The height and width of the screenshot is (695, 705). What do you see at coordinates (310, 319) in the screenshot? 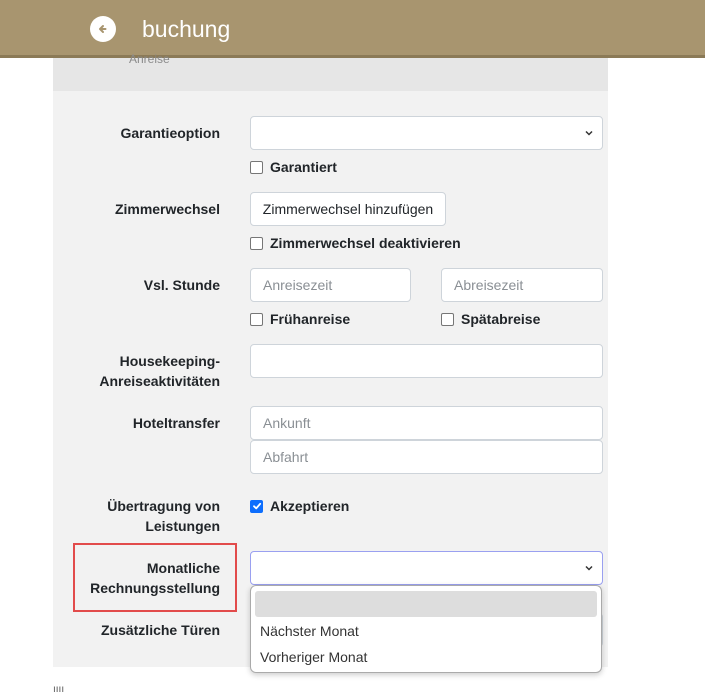
I see `early-arrival-label: Frühanreise` at bounding box center [310, 319].